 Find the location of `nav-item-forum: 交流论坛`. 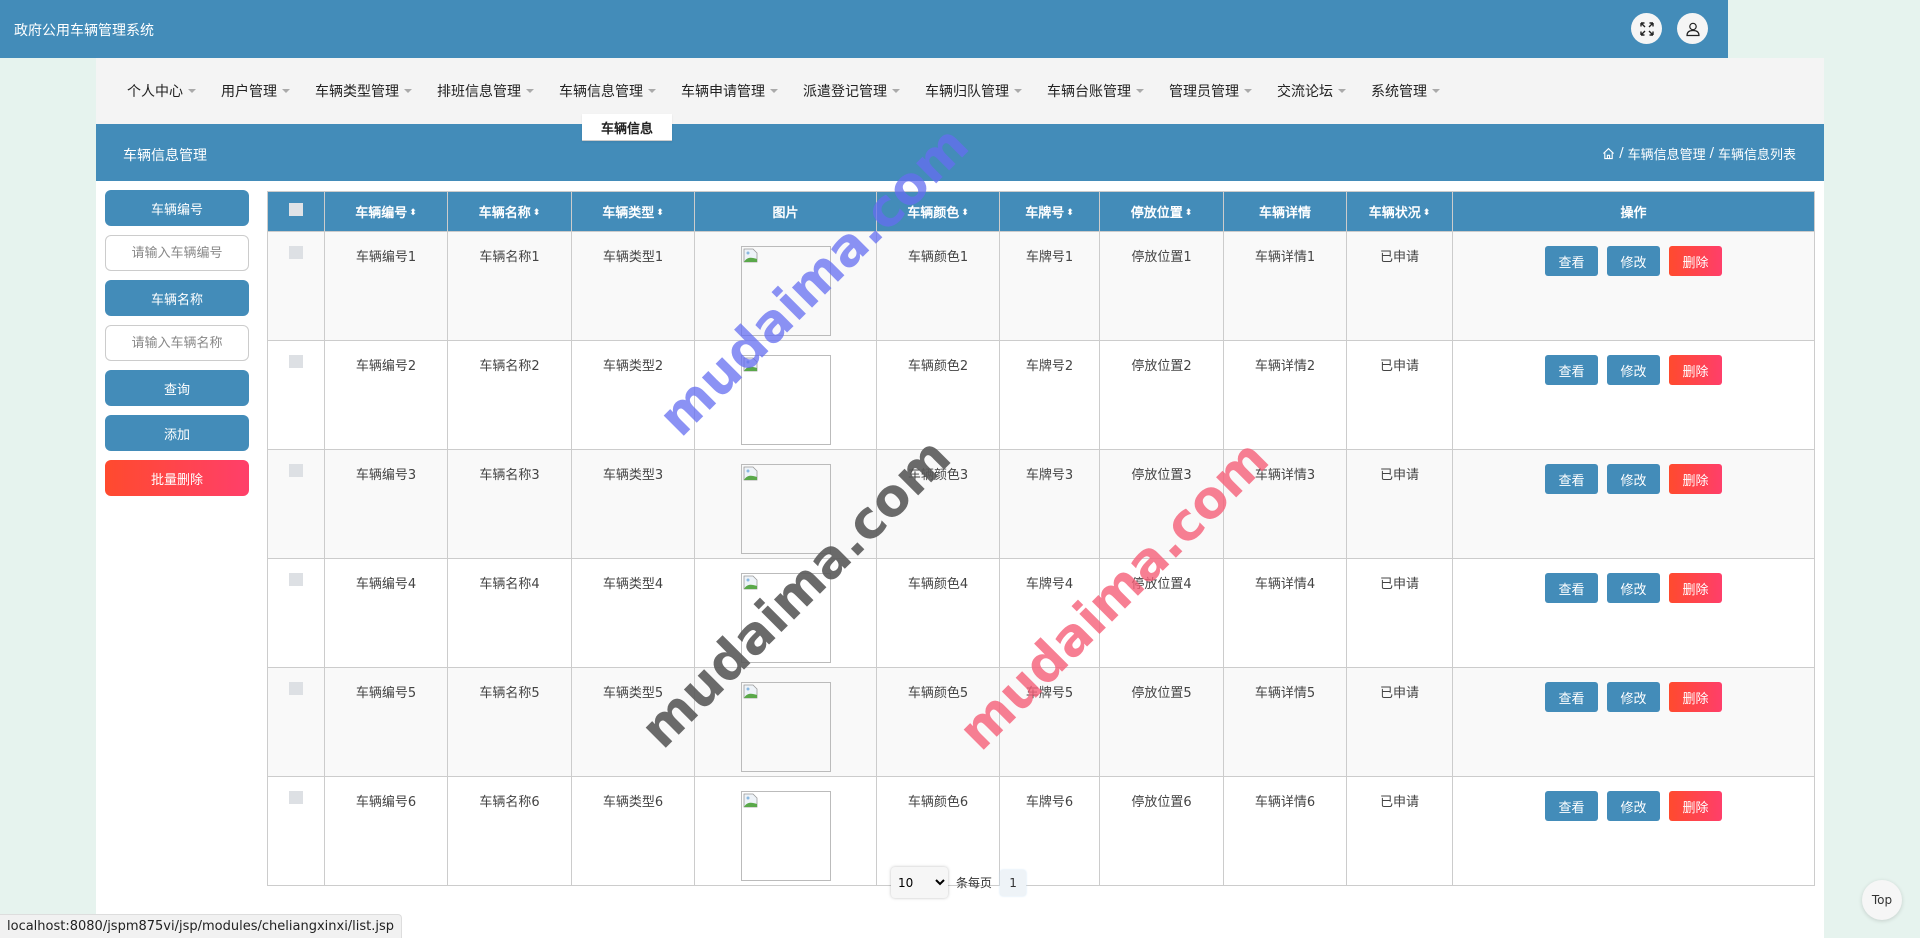

nav-item-forum: 交流论坛 is located at coordinates (1311, 91).